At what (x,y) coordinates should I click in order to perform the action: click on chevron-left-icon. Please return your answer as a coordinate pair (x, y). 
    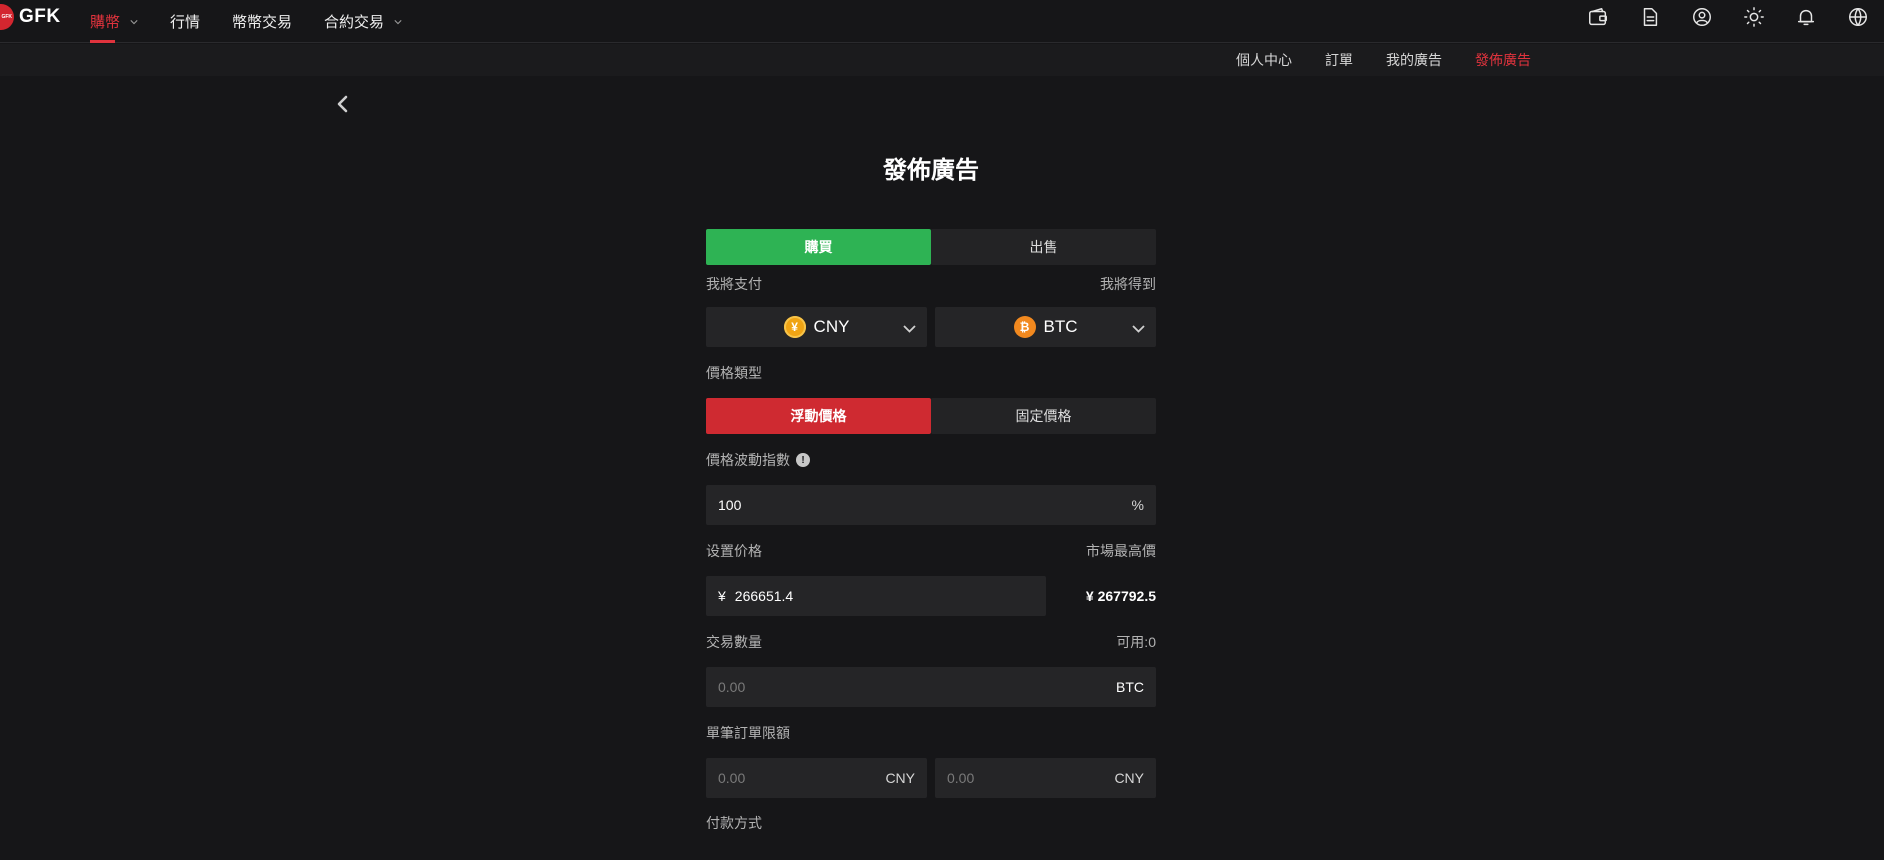
    Looking at the image, I should click on (342, 104).